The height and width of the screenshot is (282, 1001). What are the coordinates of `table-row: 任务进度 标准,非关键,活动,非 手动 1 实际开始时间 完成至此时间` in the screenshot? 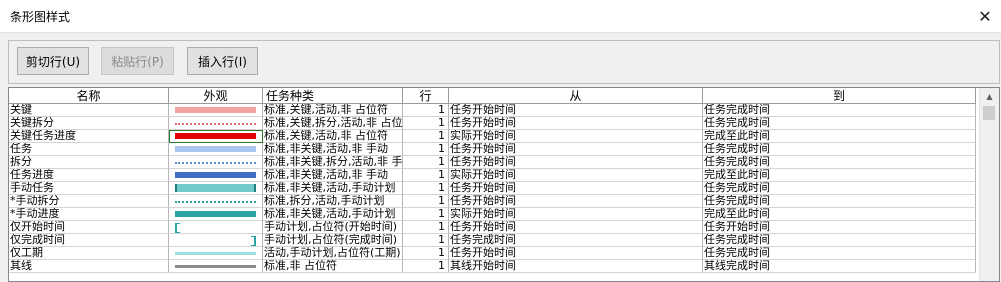 It's located at (492, 175).